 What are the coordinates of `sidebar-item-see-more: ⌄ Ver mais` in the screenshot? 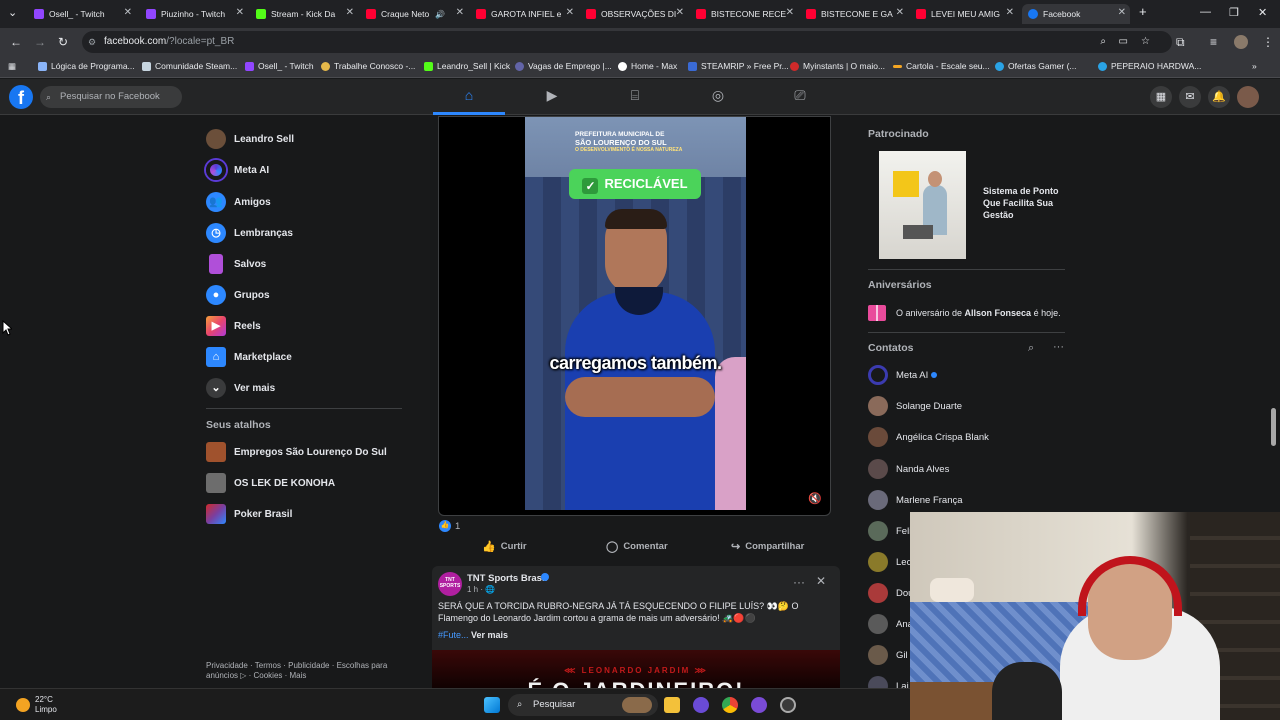 It's located at (240, 388).